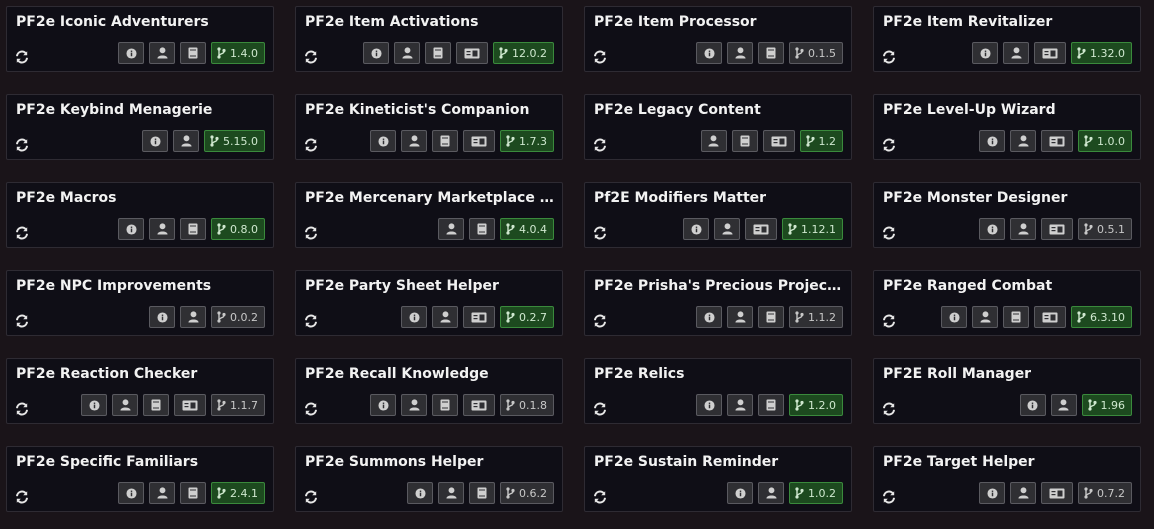 This screenshot has height=529, width=1154. Describe the element at coordinates (238, 405) in the screenshot. I see `version-badge: 1.1.7` at that location.